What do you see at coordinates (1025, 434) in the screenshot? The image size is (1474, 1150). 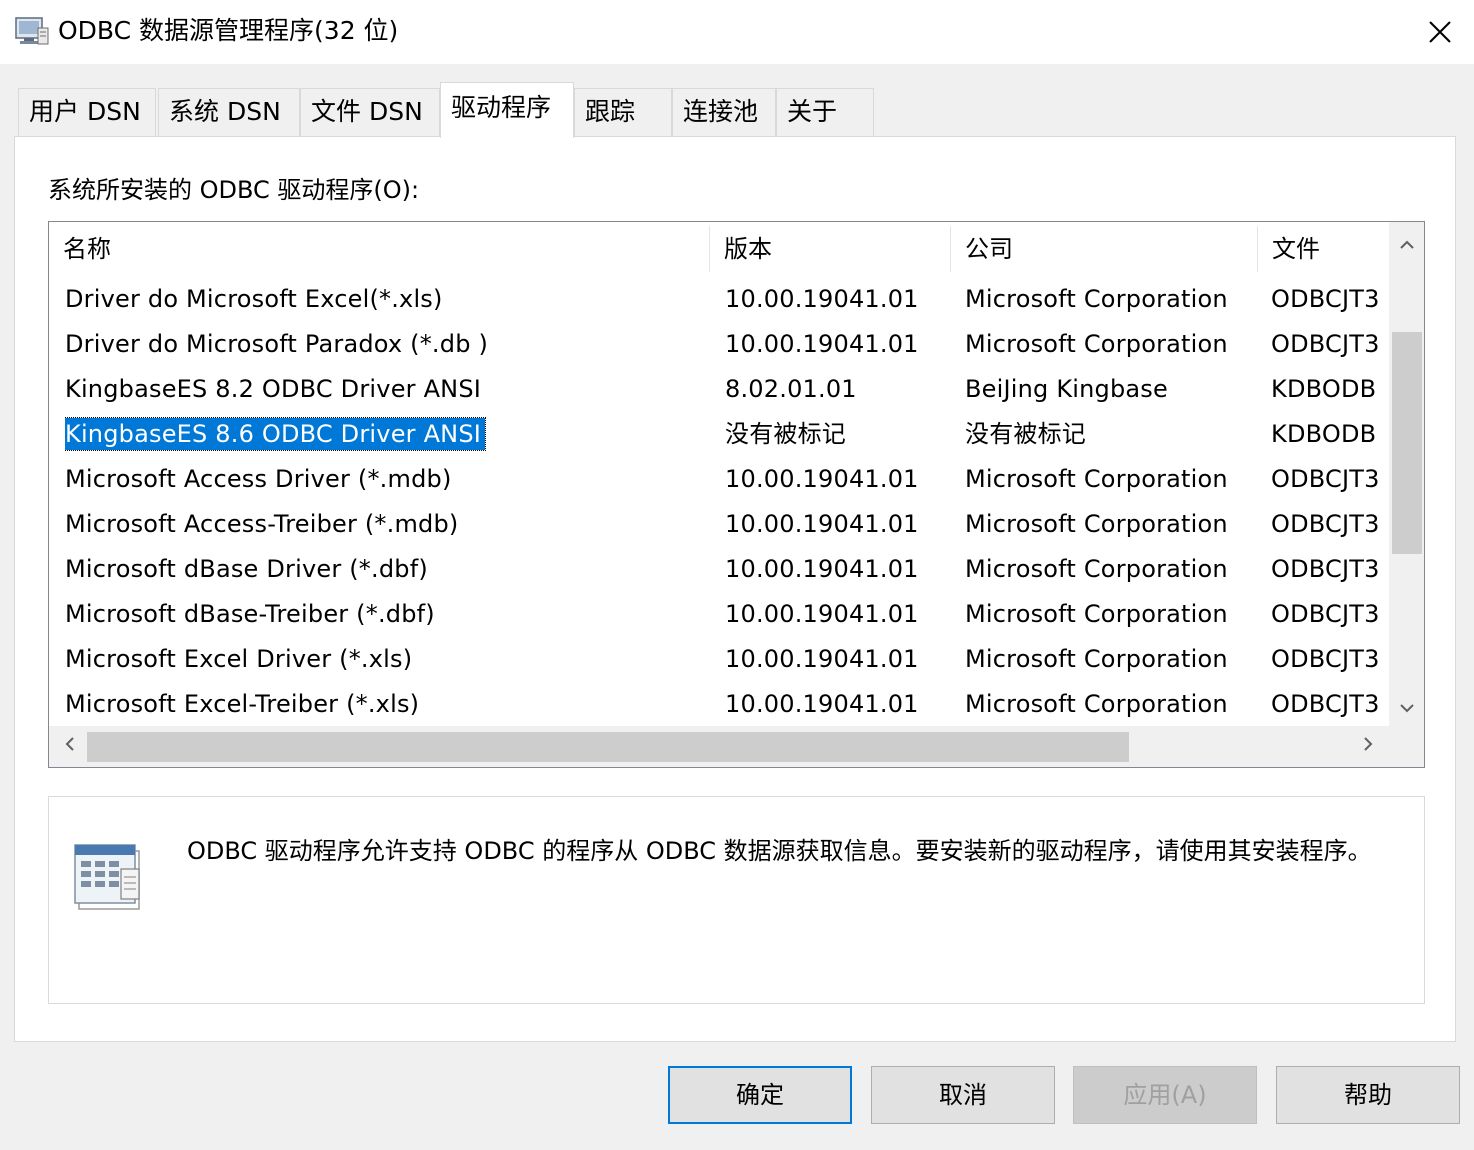 I see `driver-company: 没有被标记` at bounding box center [1025, 434].